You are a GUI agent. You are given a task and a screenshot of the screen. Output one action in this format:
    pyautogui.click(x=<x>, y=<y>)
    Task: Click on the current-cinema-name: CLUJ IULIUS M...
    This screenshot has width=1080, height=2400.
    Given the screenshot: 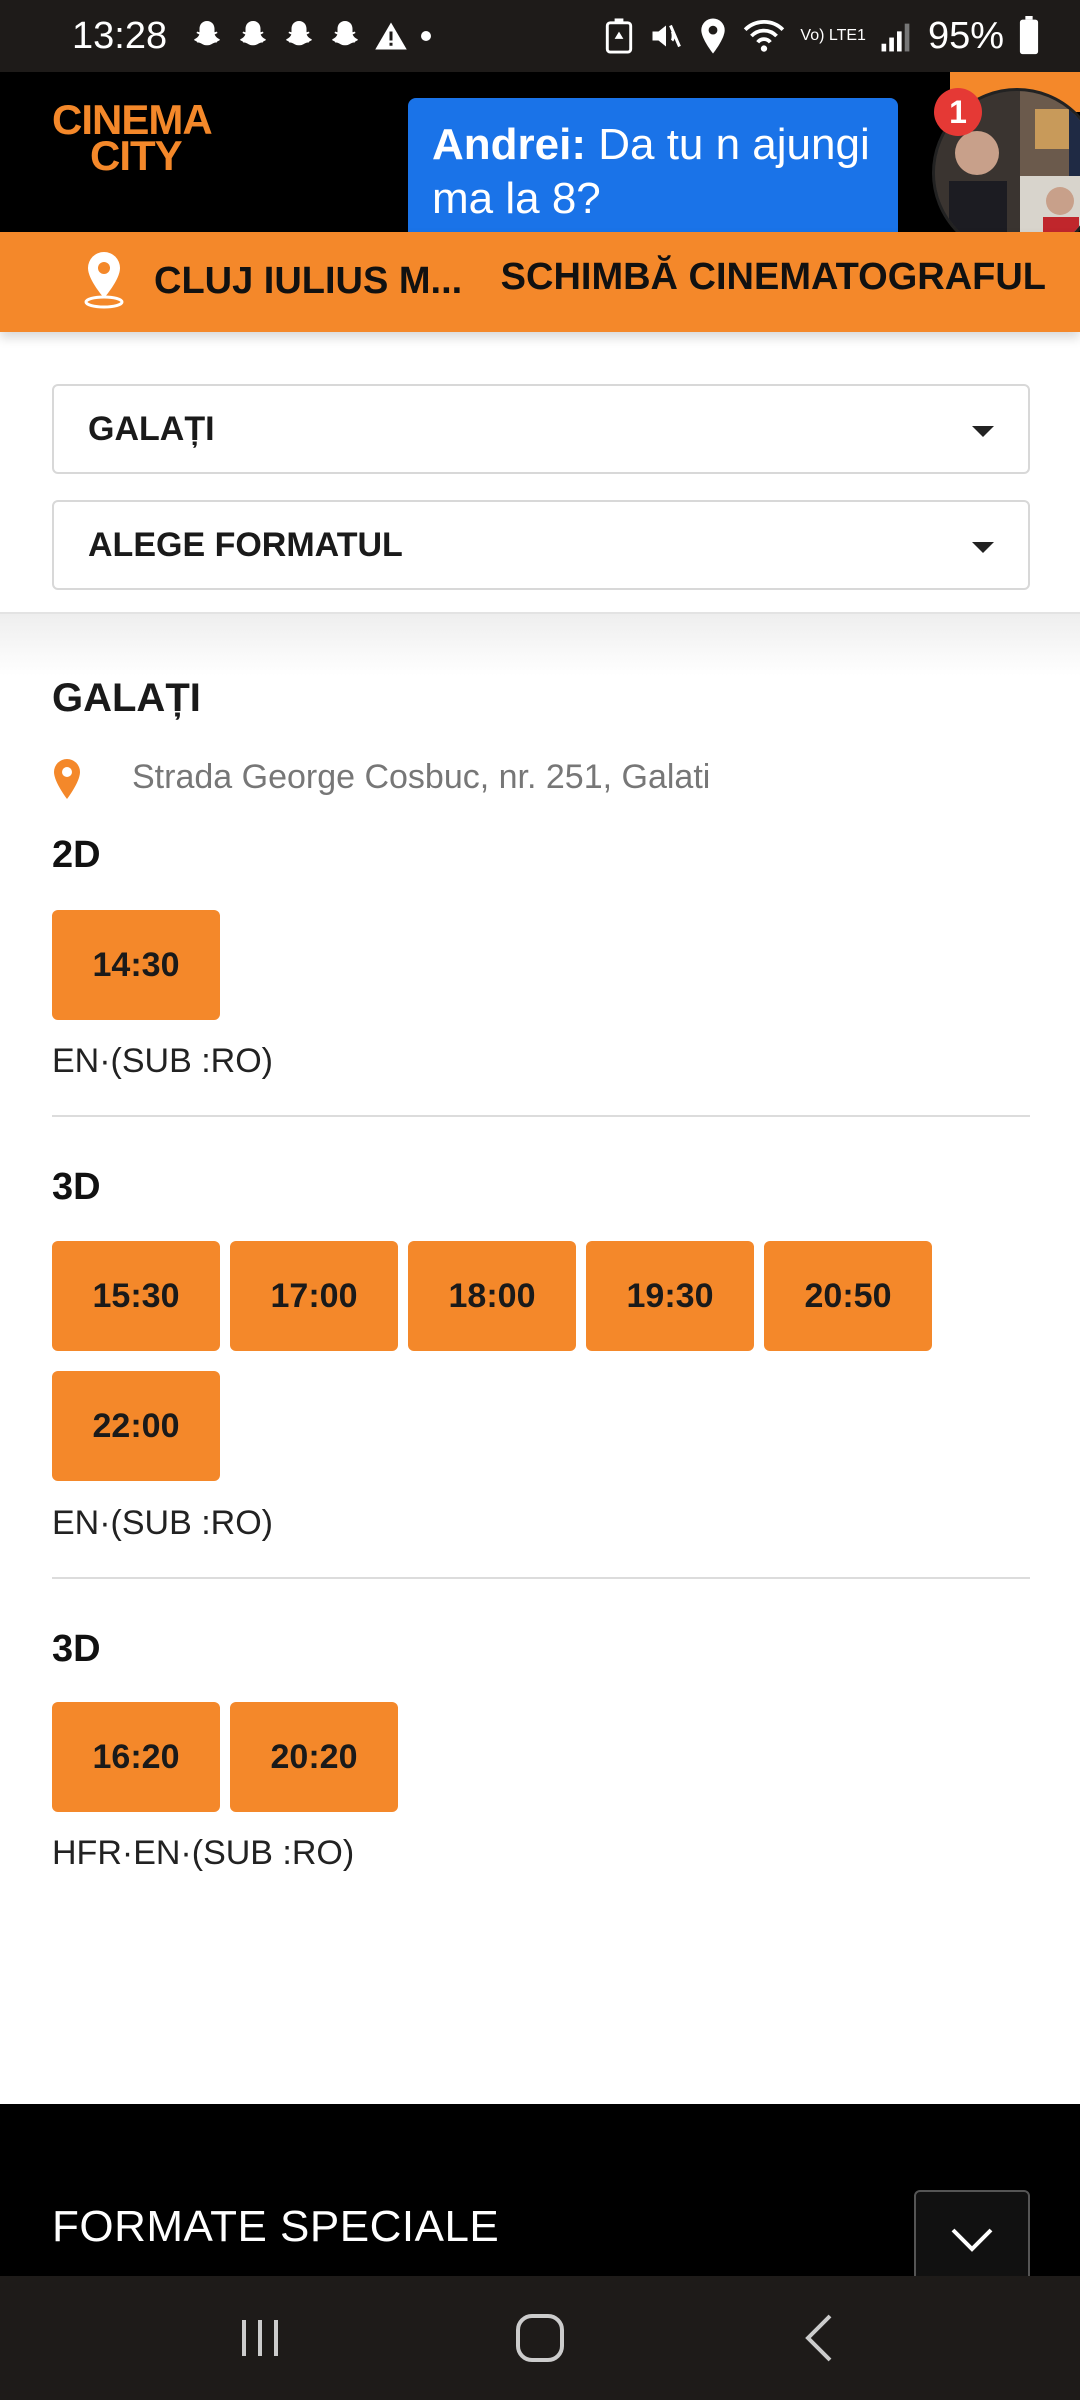 What is the action you would take?
    pyautogui.click(x=308, y=281)
    